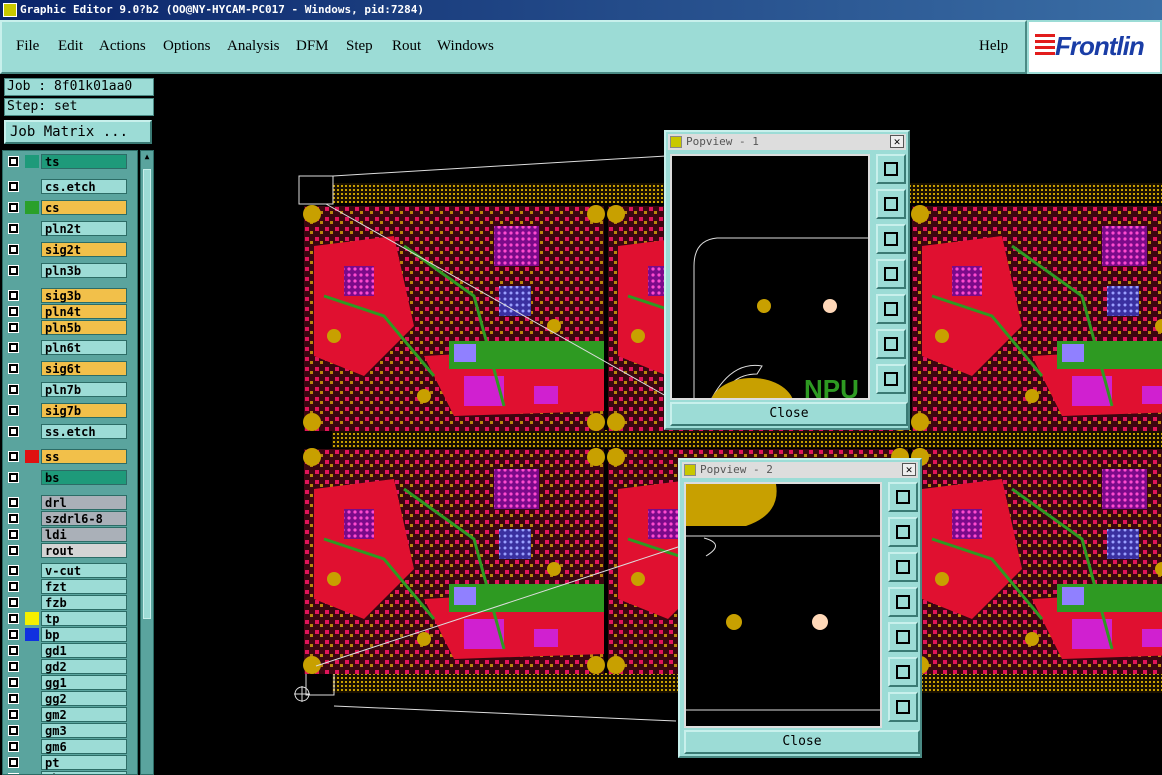 This screenshot has height=775, width=1162. Describe the element at coordinates (783, 605) in the screenshot. I see `popview-2-view` at that location.